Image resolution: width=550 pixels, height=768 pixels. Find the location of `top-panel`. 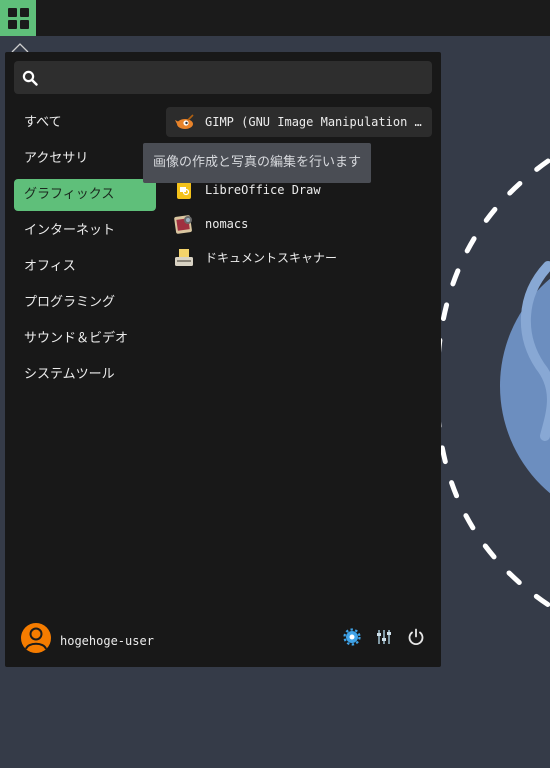

top-panel is located at coordinates (275, 18).